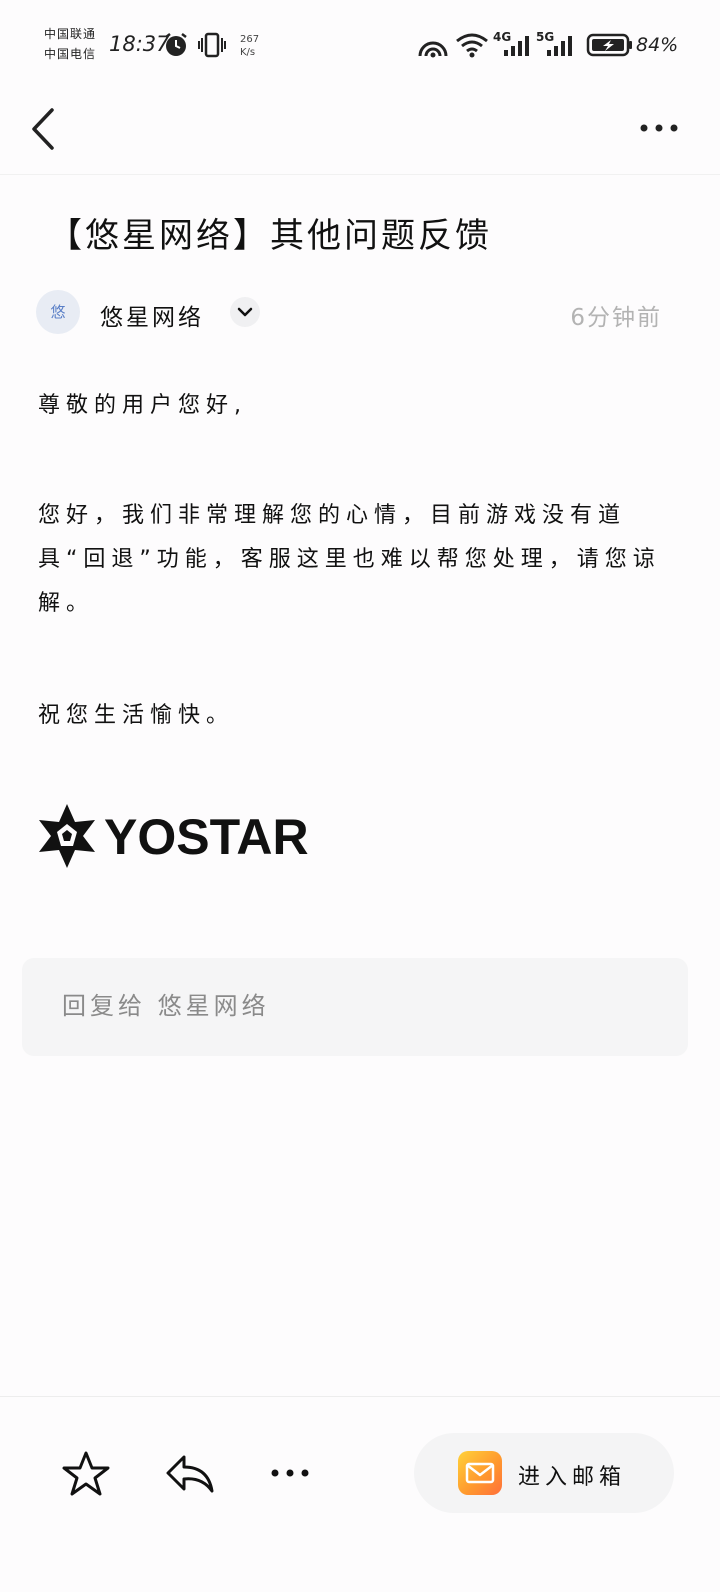 The width and height of the screenshot is (720, 1592). I want to click on back-button, so click(44, 129).